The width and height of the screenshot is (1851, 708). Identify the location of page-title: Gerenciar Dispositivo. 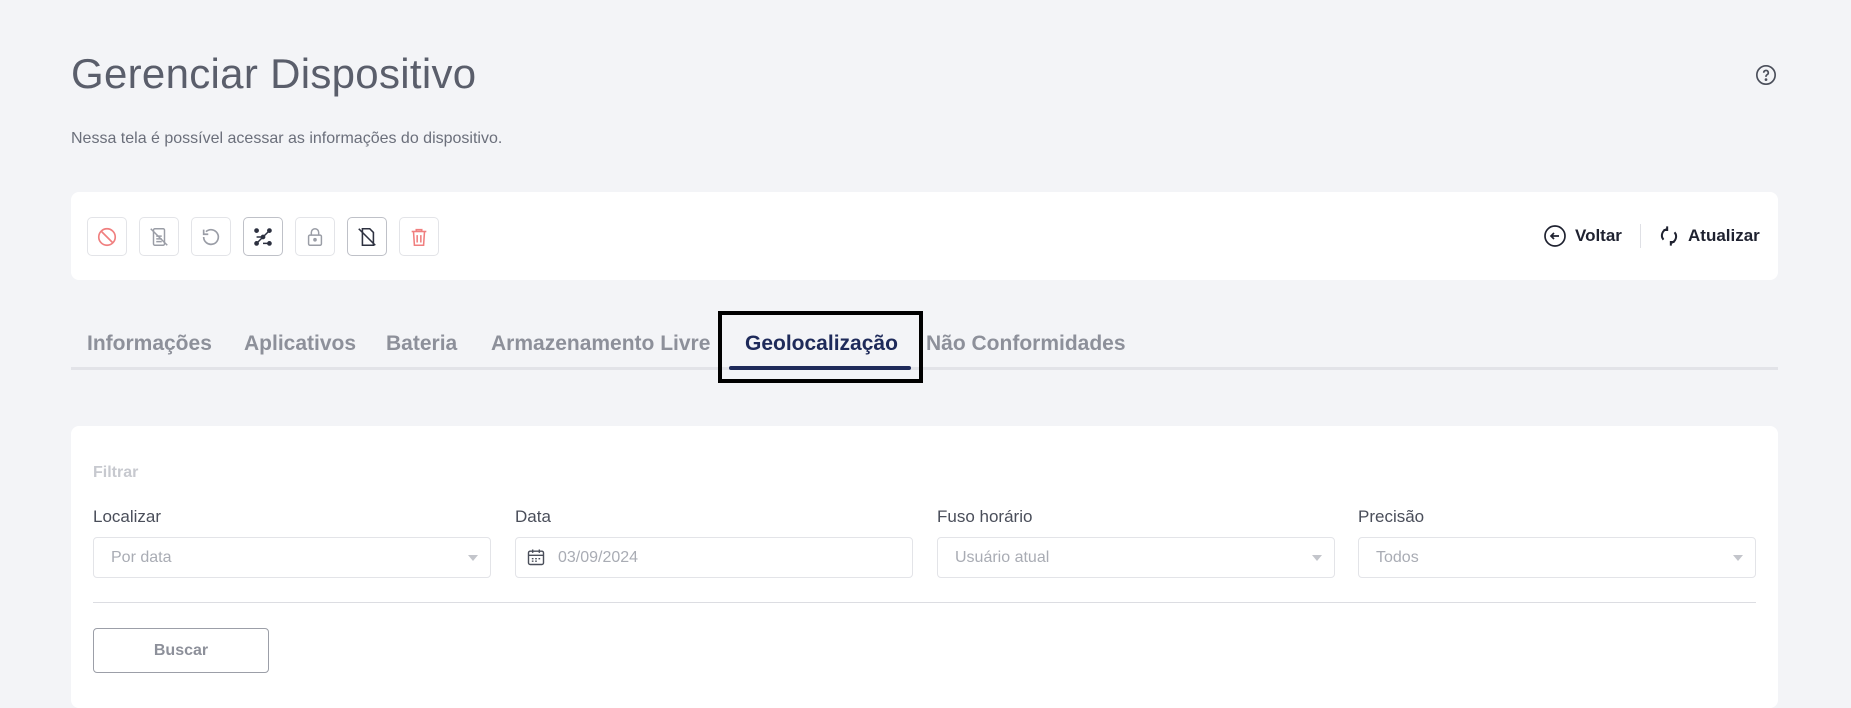
(274, 73).